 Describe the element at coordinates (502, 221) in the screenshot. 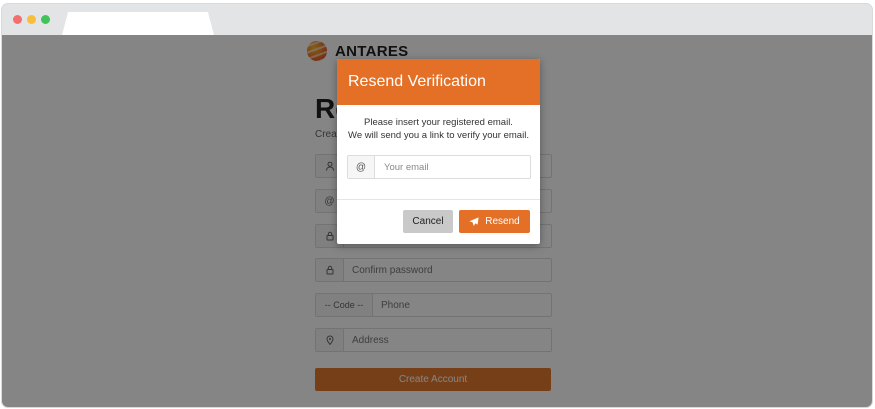

I see `resend-button-label: Resend` at that location.